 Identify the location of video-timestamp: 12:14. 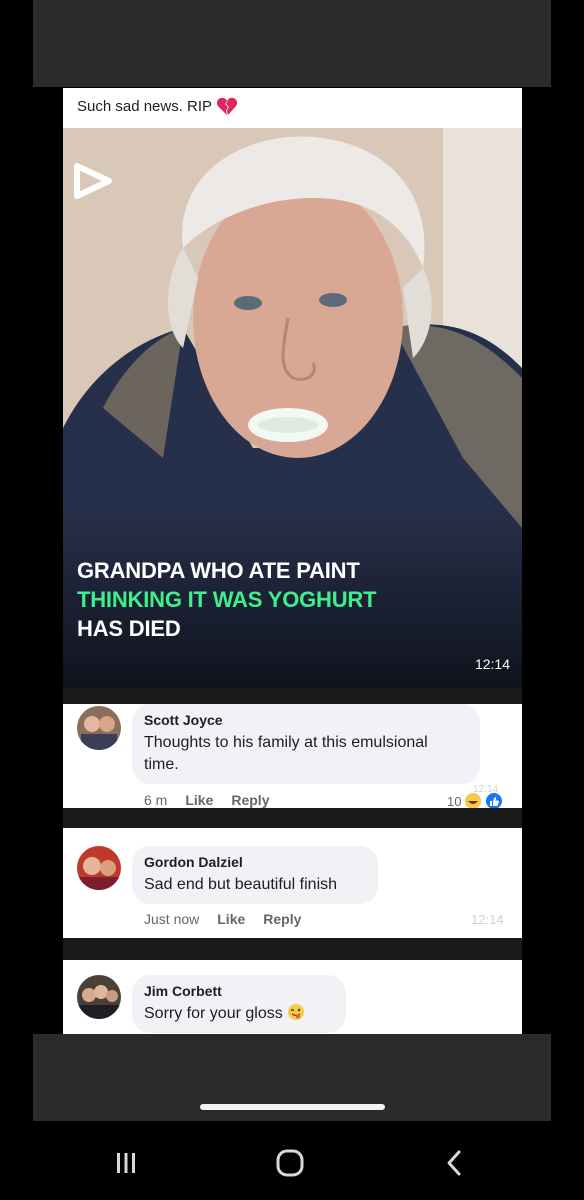
(492, 664).